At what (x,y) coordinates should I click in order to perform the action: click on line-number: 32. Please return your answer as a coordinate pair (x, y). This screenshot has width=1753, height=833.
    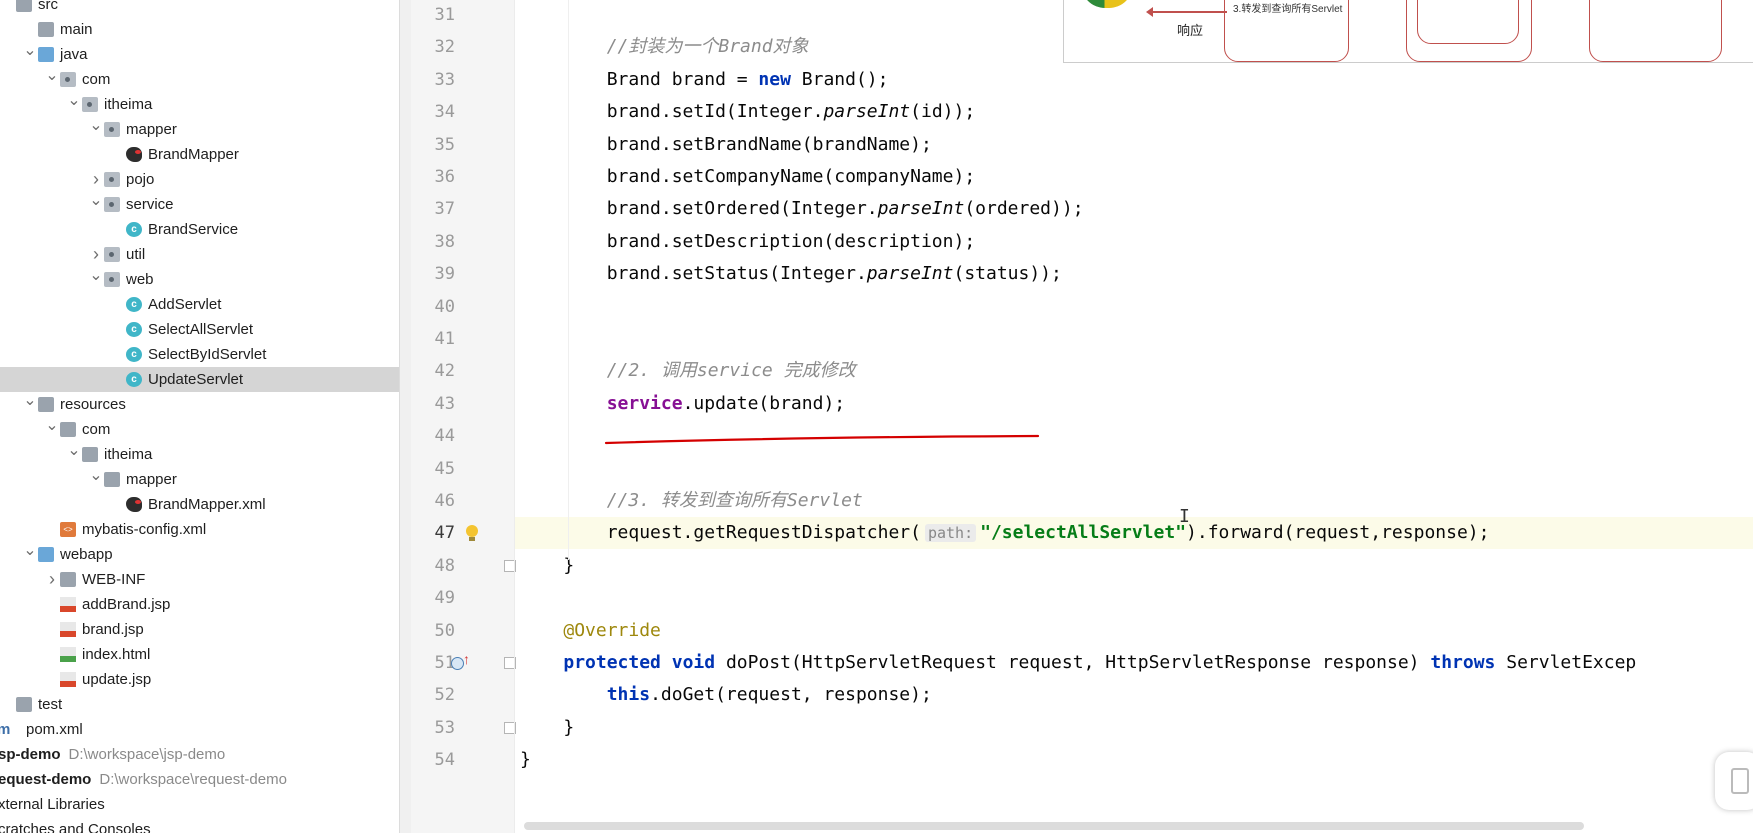
    Looking at the image, I should click on (433, 47).